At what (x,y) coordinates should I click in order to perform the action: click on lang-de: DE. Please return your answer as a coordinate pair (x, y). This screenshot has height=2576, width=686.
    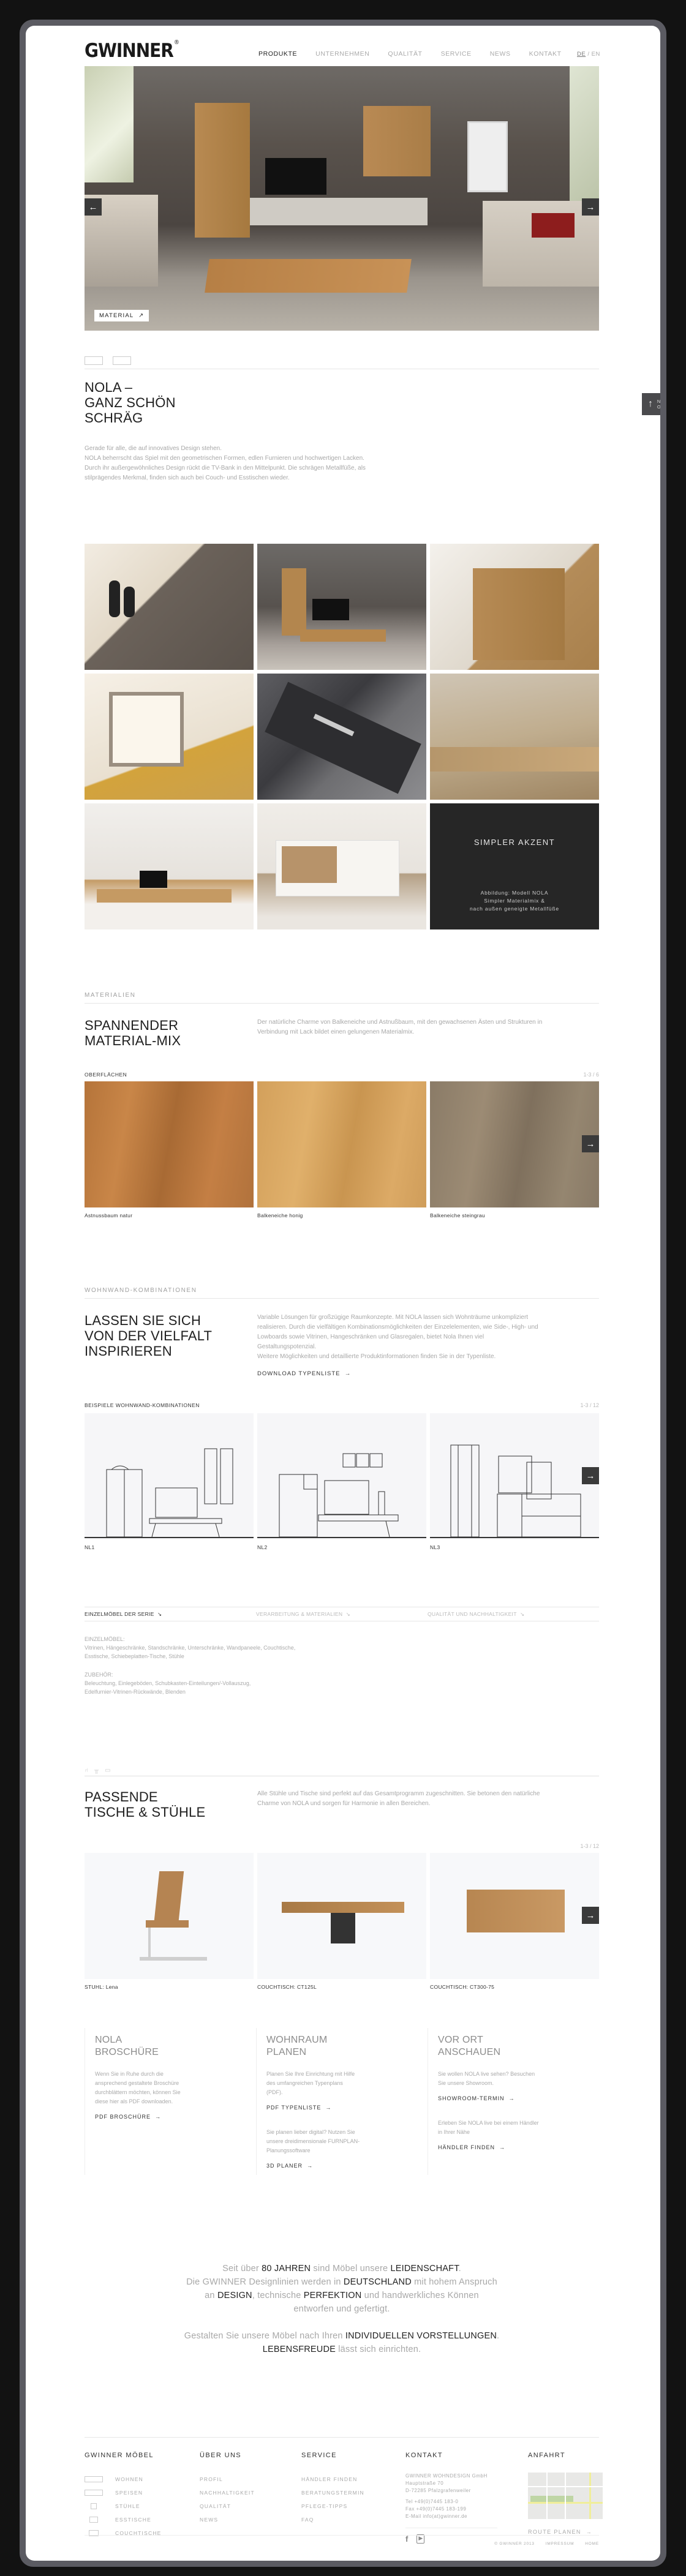
    Looking at the image, I should click on (582, 55).